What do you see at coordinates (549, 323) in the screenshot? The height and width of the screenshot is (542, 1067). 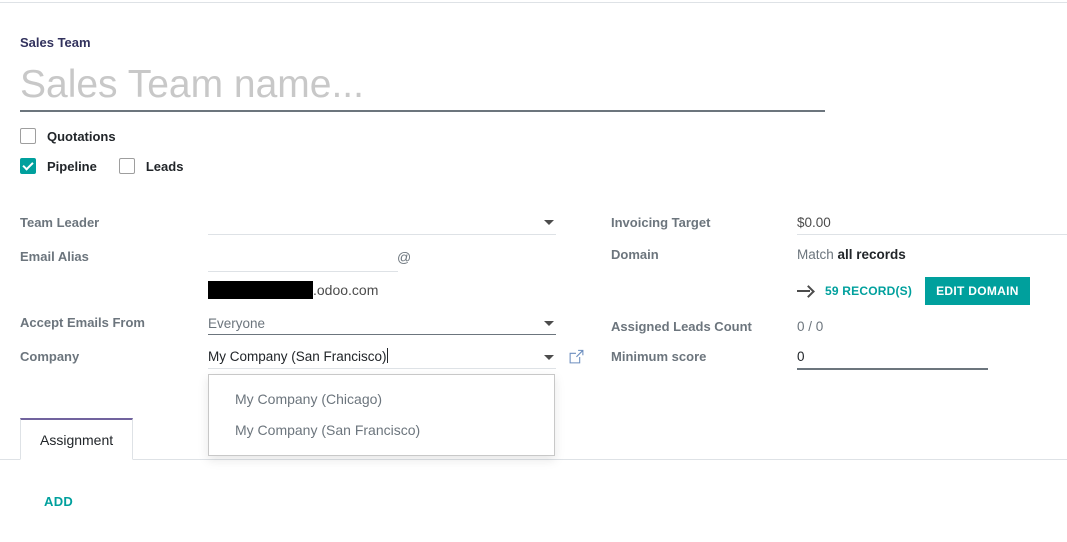 I see `chevron-down-icon-accept-emails-from` at bounding box center [549, 323].